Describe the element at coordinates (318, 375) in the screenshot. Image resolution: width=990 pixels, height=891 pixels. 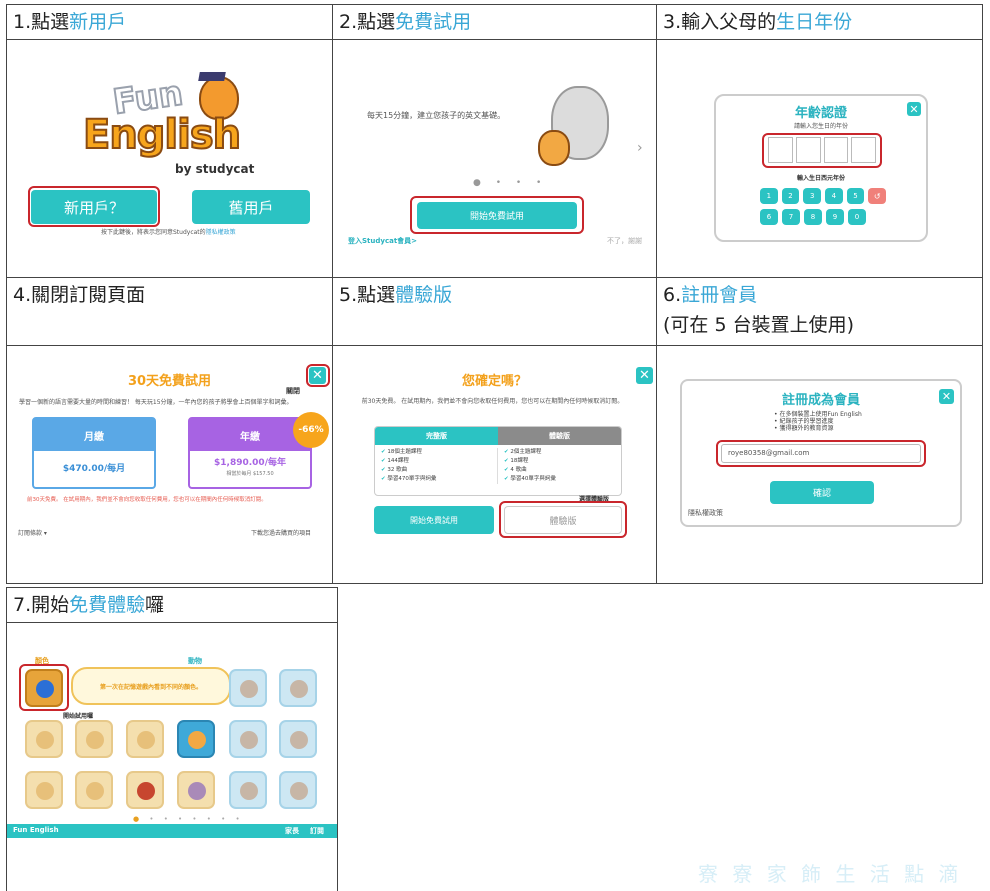
I see `highlight-close` at that location.